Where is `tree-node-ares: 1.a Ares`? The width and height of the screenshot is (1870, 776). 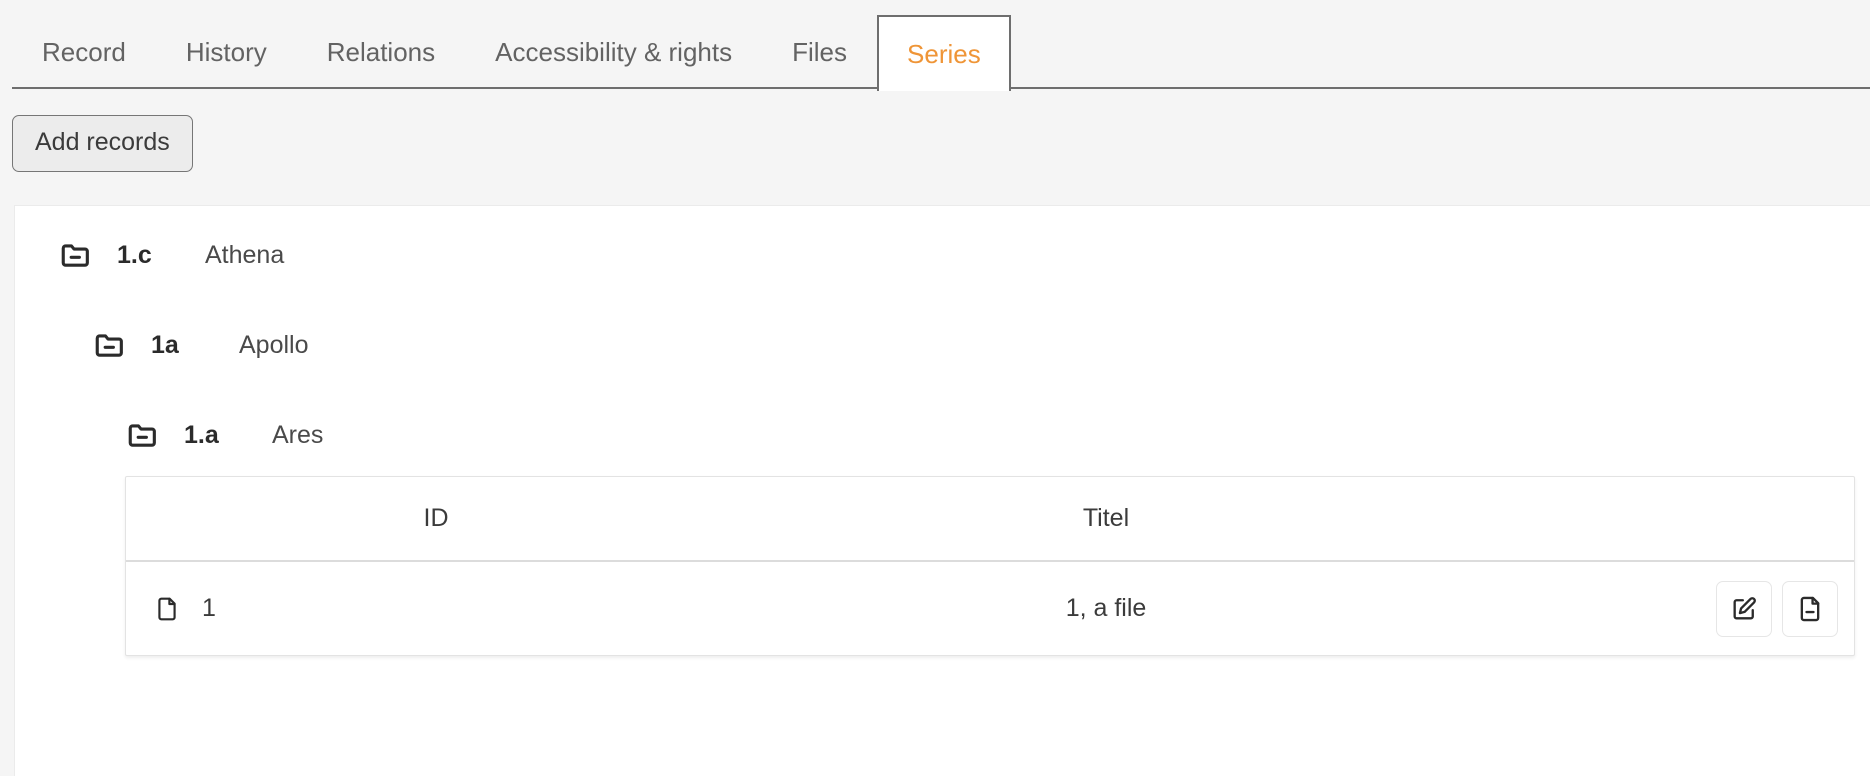
tree-node-ares: 1.a Ares is located at coordinates (942, 431).